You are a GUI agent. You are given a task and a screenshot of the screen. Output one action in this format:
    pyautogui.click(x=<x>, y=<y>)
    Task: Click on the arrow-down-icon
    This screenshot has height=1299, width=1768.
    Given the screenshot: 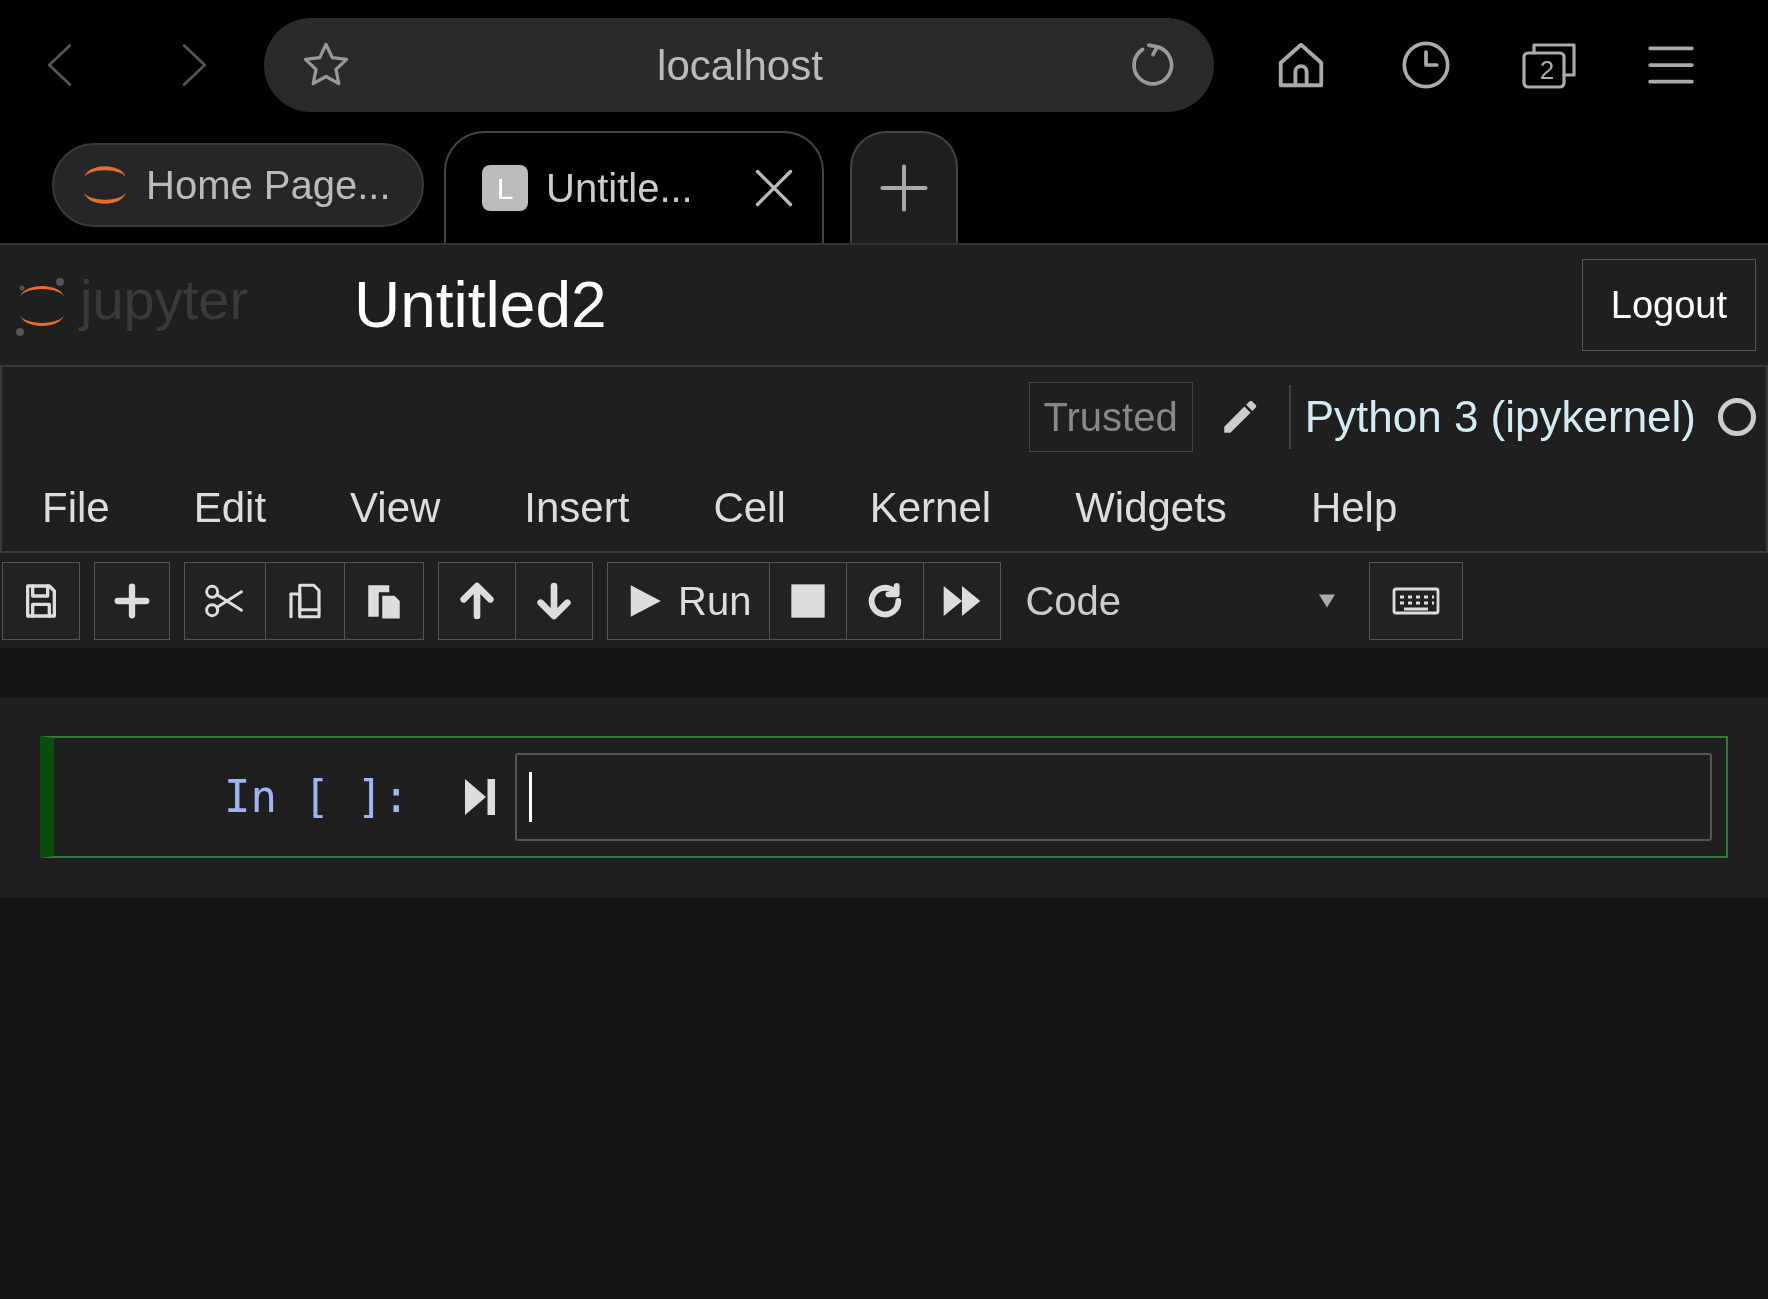 What is the action you would take?
    pyautogui.click(x=554, y=600)
    